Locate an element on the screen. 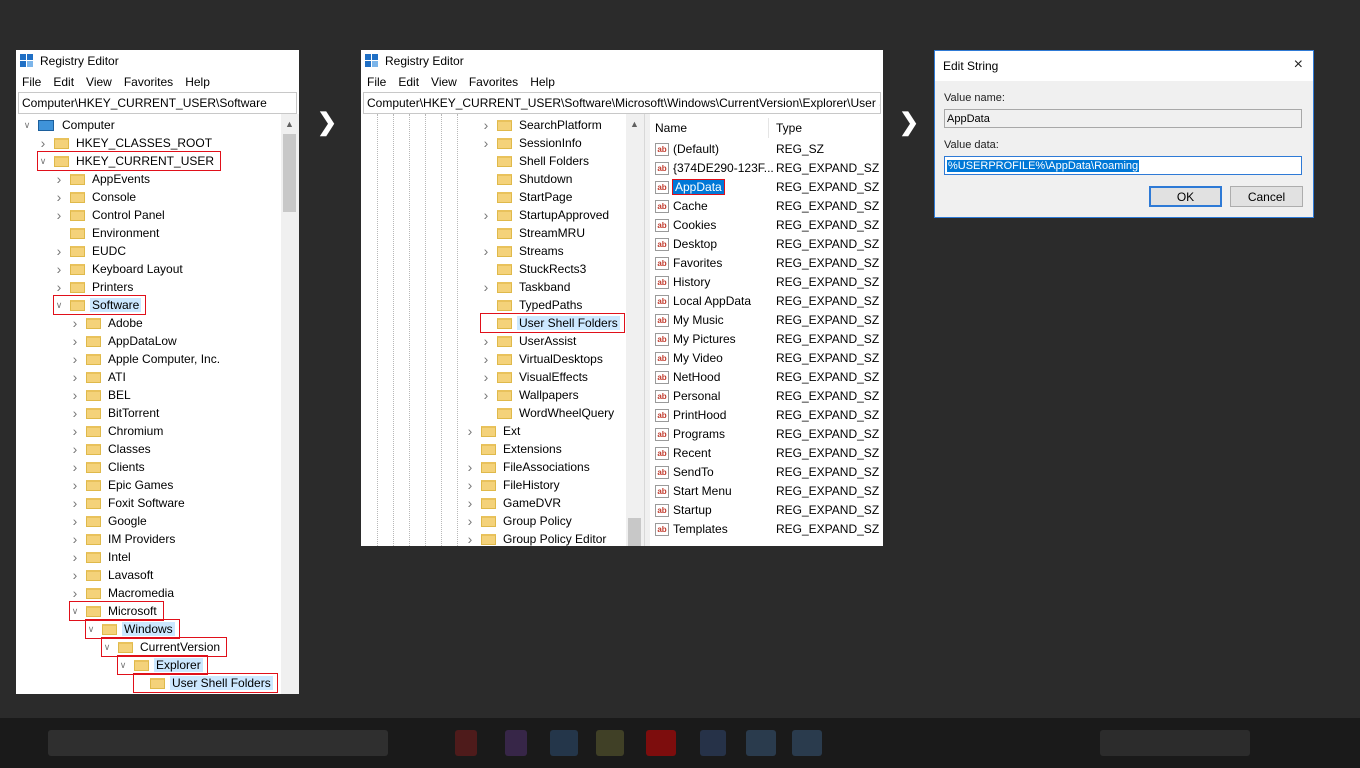 Image resolution: width=1360 pixels, height=768 pixels. tree-node: › Taskband is located at coordinates (526, 287).